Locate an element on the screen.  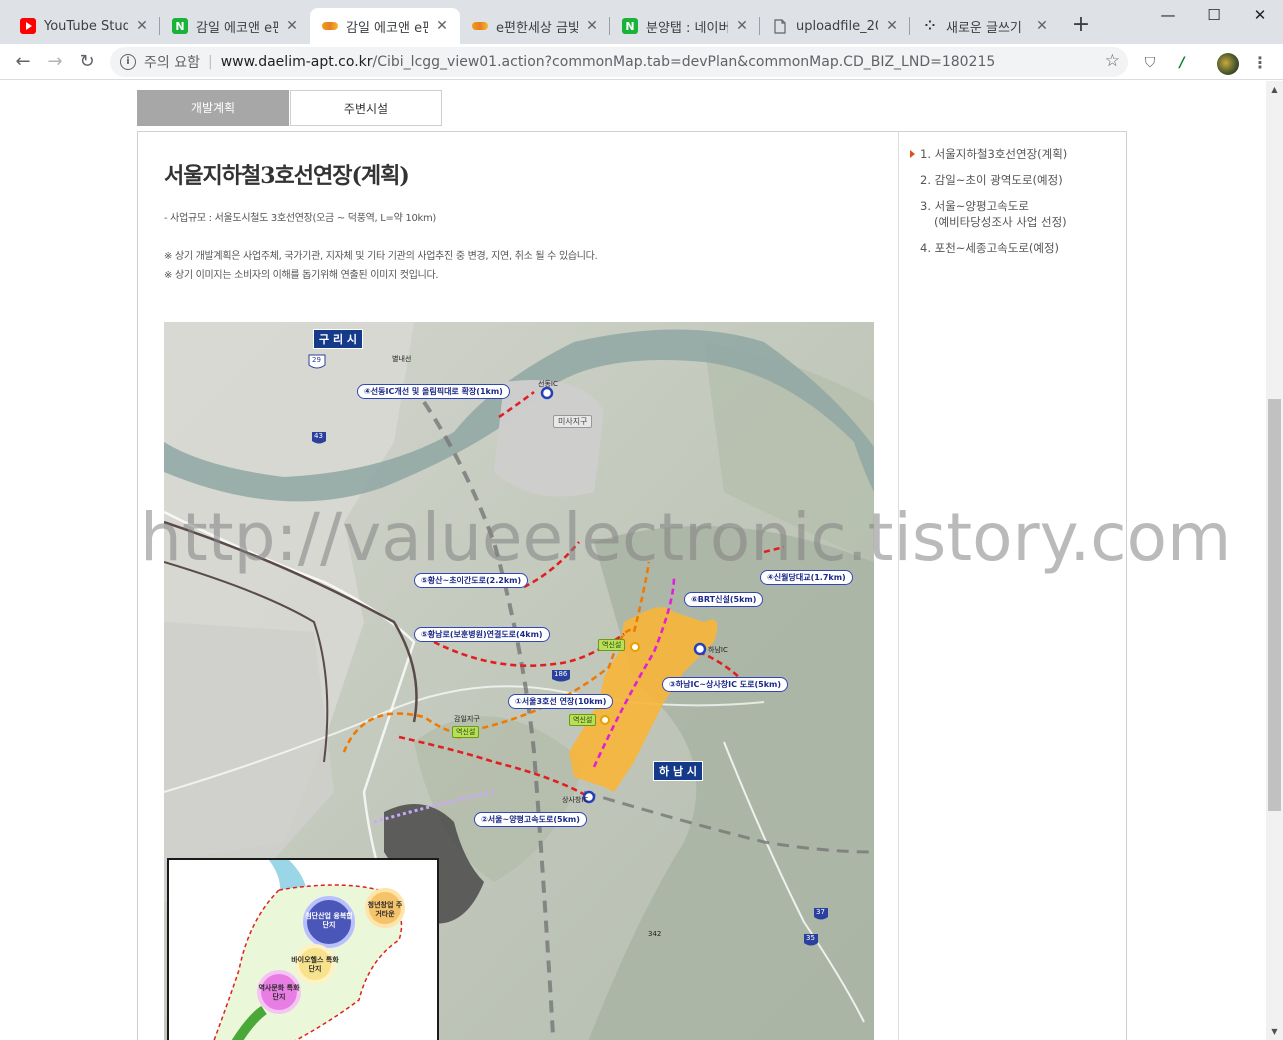
scrollbar-thumb is located at coordinates (1274, 605).